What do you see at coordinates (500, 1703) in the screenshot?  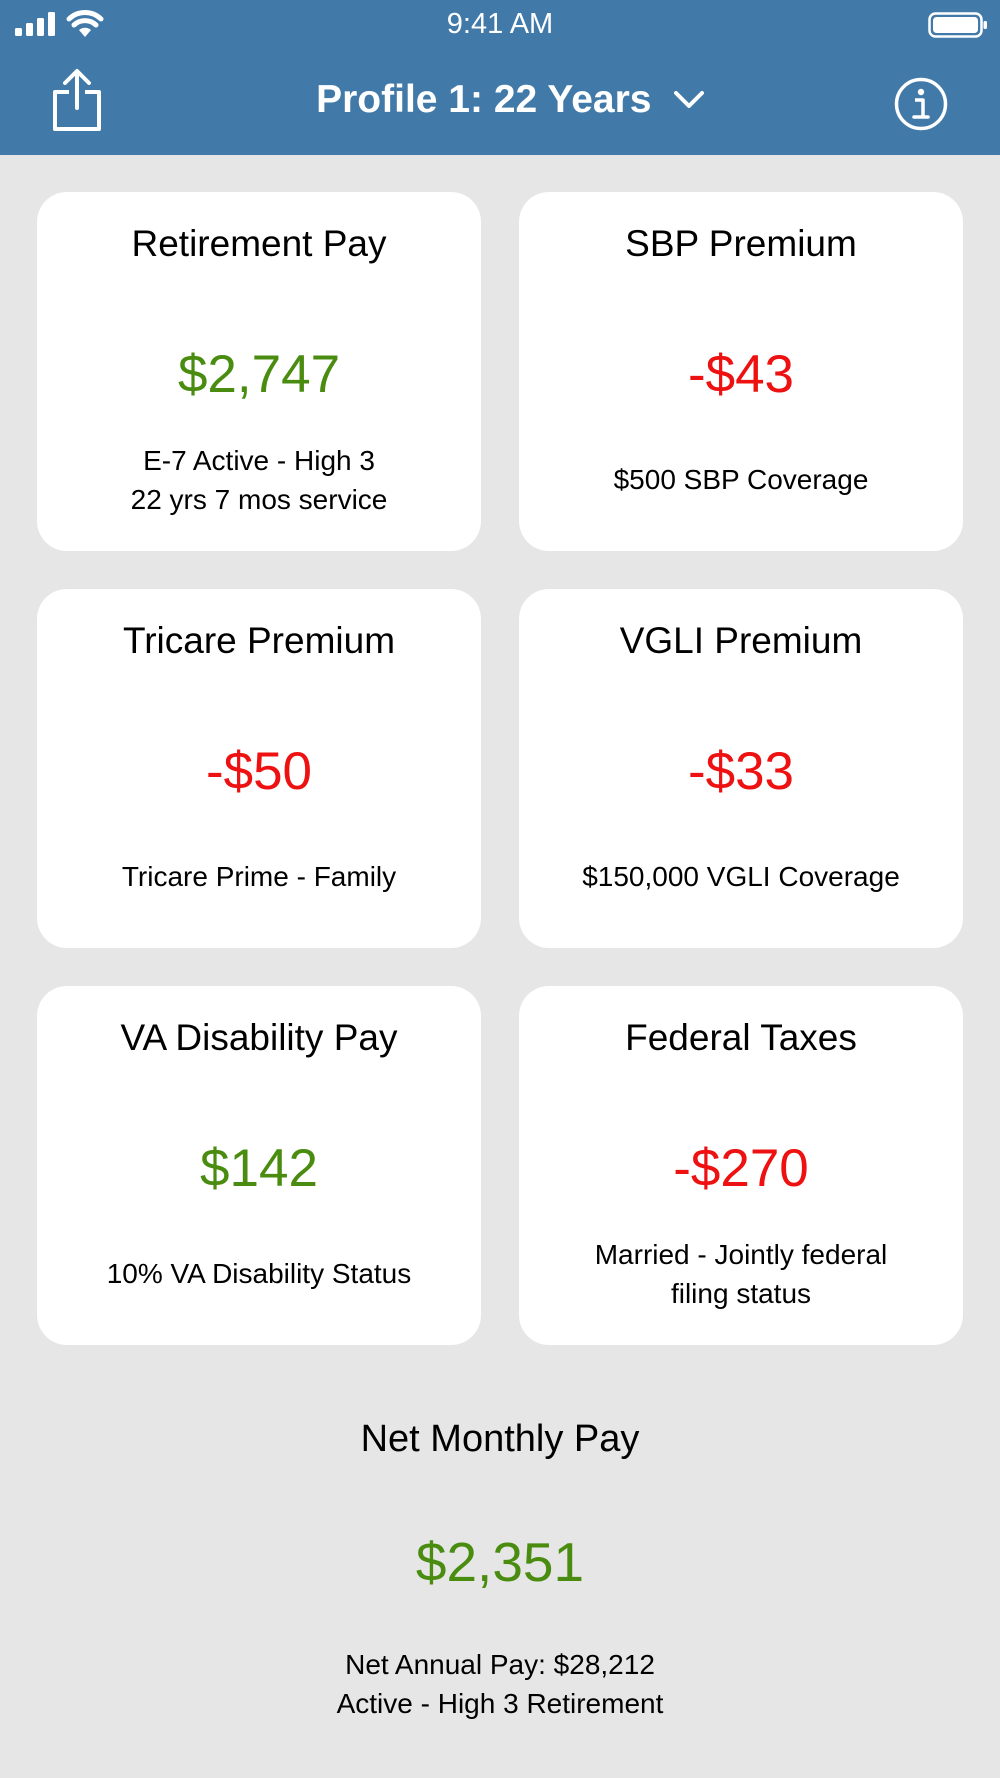 I see `retirement-type: Active - High 3 Retirement` at bounding box center [500, 1703].